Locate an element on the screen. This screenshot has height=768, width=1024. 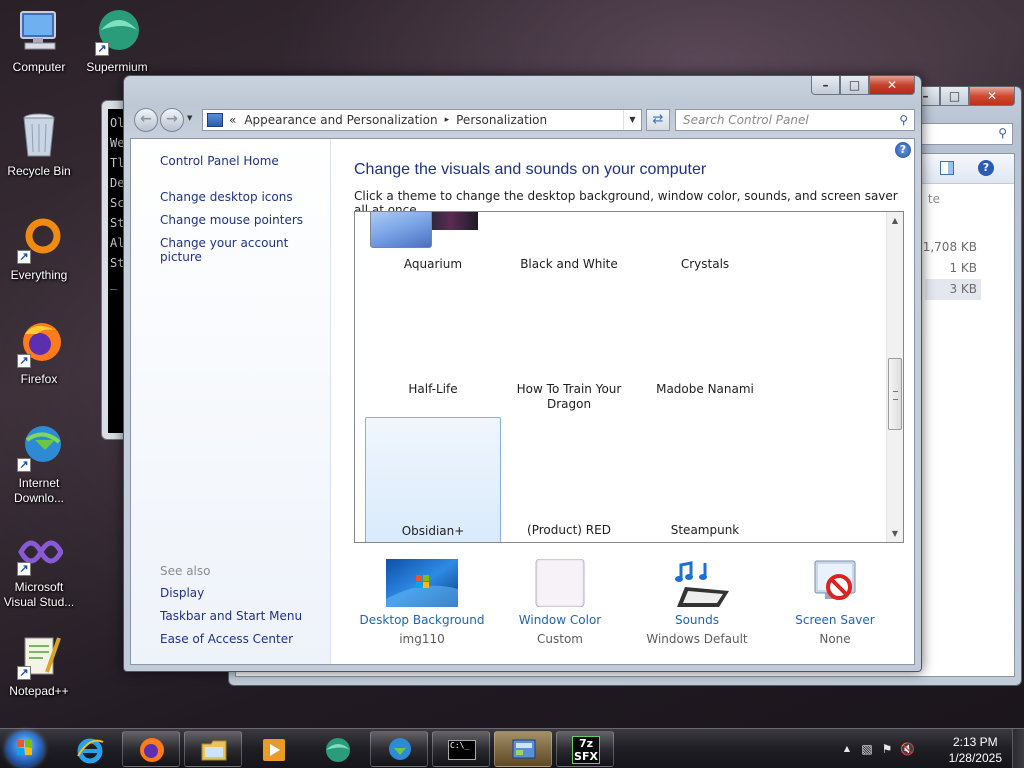
recent-pages-dropdown-icon: ▼ is located at coordinates (189, 118).